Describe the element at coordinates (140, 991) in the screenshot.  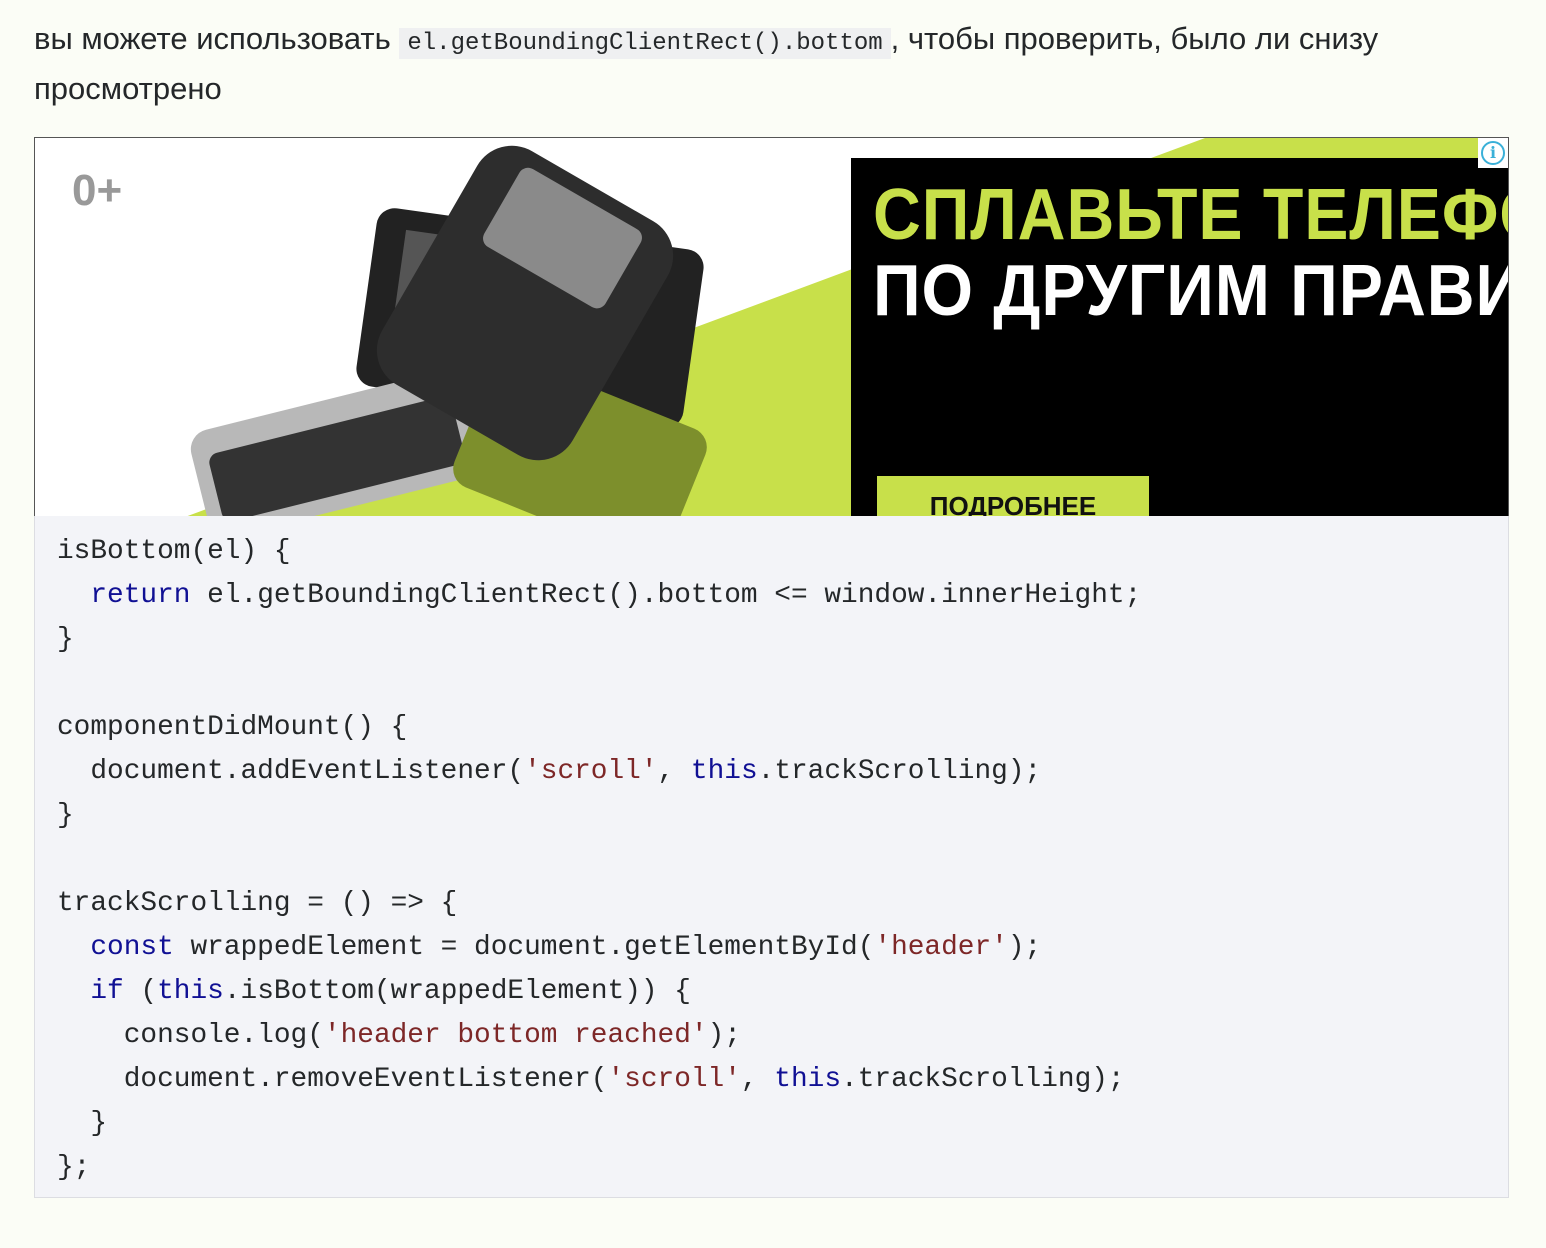
I see `code-text: (` at that location.